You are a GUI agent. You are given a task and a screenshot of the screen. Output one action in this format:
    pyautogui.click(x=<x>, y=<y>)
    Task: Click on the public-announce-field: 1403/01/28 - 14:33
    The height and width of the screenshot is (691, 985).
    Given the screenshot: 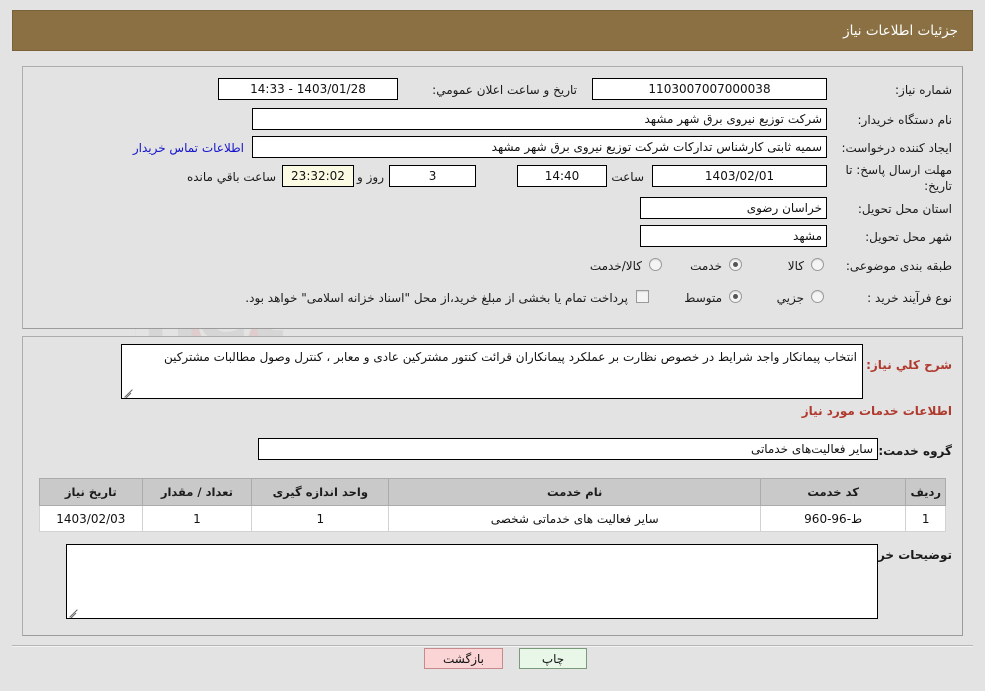 What is the action you would take?
    pyautogui.click(x=308, y=89)
    